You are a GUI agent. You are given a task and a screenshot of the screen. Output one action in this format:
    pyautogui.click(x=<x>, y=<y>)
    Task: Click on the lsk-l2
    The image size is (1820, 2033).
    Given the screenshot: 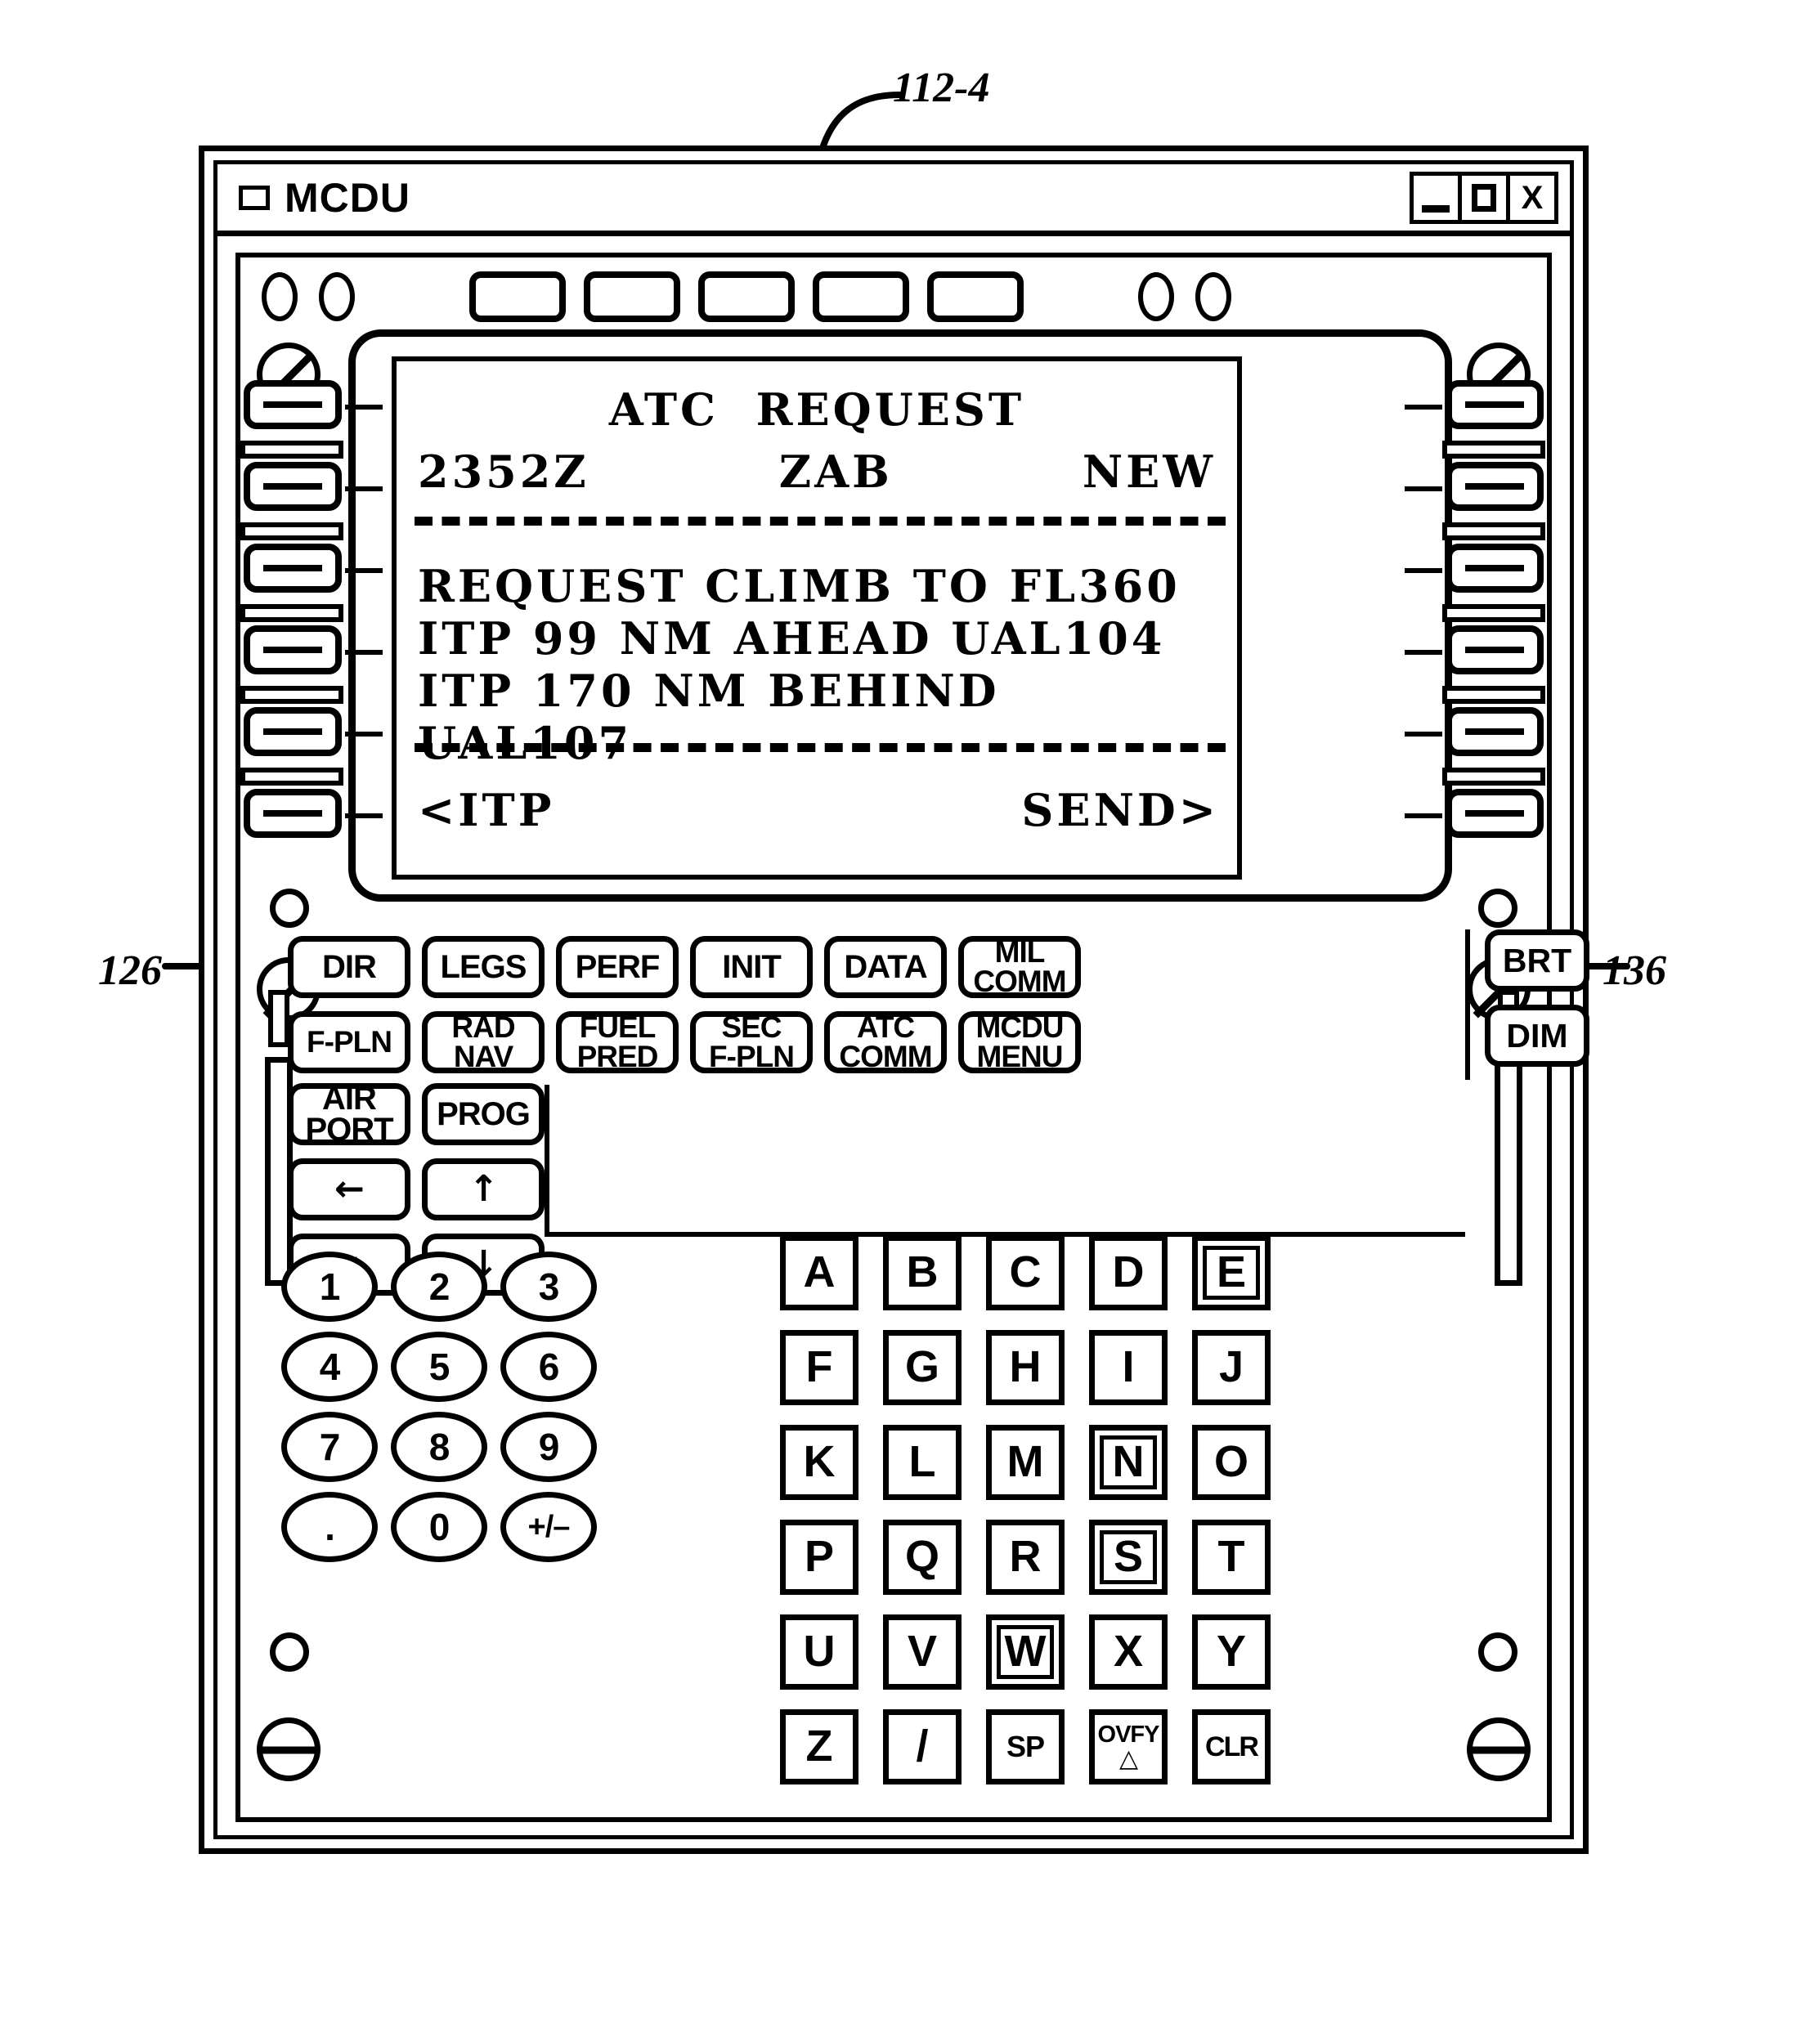 What is the action you would take?
    pyautogui.click(x=293, y=486)
    